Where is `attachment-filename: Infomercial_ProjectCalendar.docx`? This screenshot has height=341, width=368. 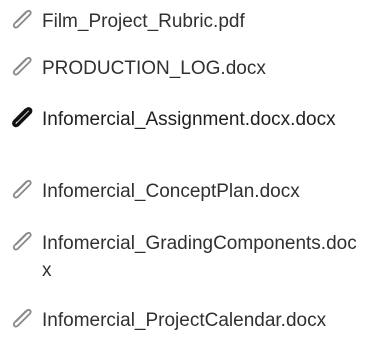 attachment-filename: Infomercial_ProjectCalendar.docx is located at coordinates (184, 320).